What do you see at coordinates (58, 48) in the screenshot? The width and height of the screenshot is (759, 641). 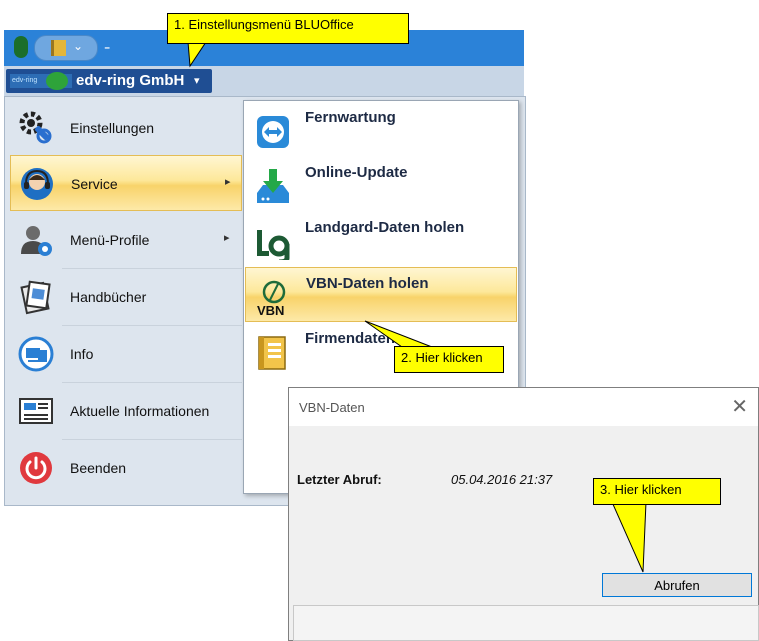 I see `document-icon` at bounding box center [58, 48].